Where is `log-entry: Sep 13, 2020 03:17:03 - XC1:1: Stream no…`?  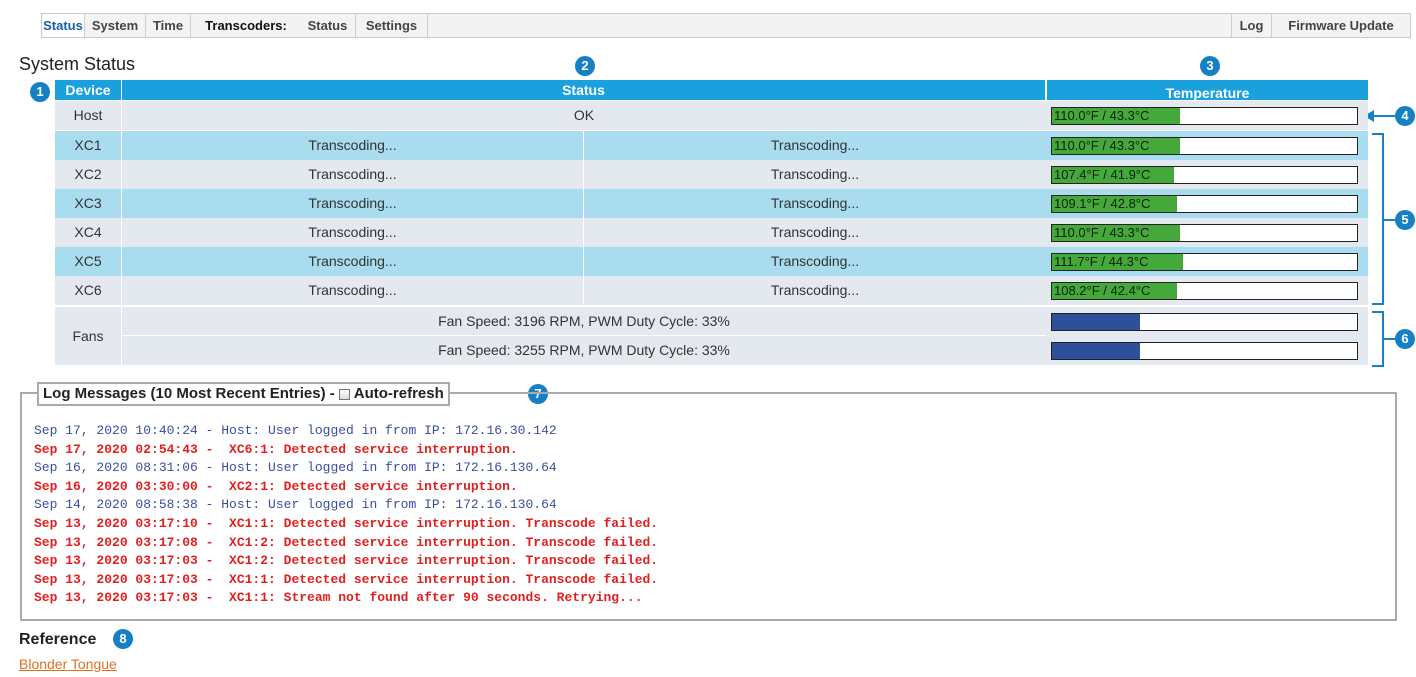
log-entry: Sep 13, 2020 03:17:03 - XC1:1: Stream no… is located at coordinates (338, 598).